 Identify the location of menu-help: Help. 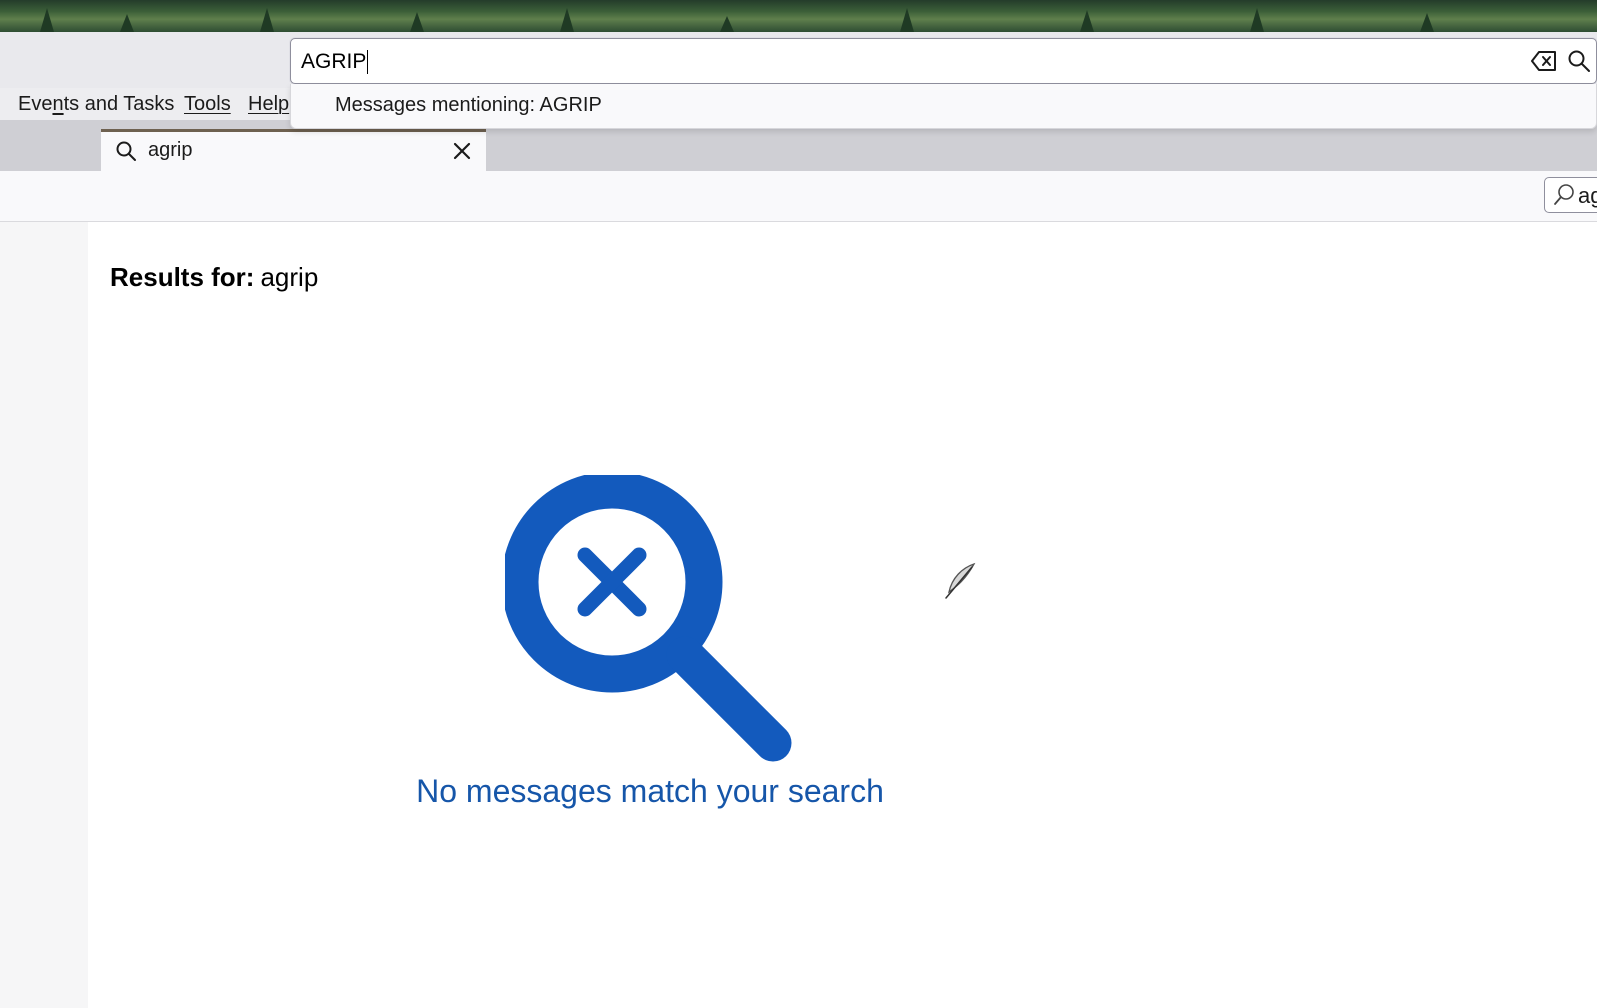
(268, 104).